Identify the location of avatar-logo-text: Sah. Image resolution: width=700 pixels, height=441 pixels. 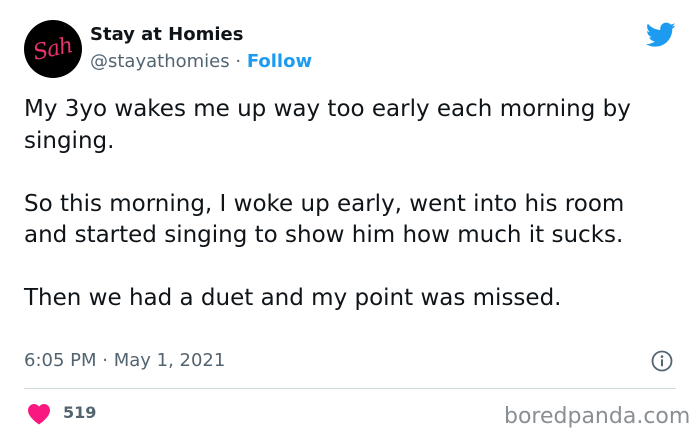
(53, 49).